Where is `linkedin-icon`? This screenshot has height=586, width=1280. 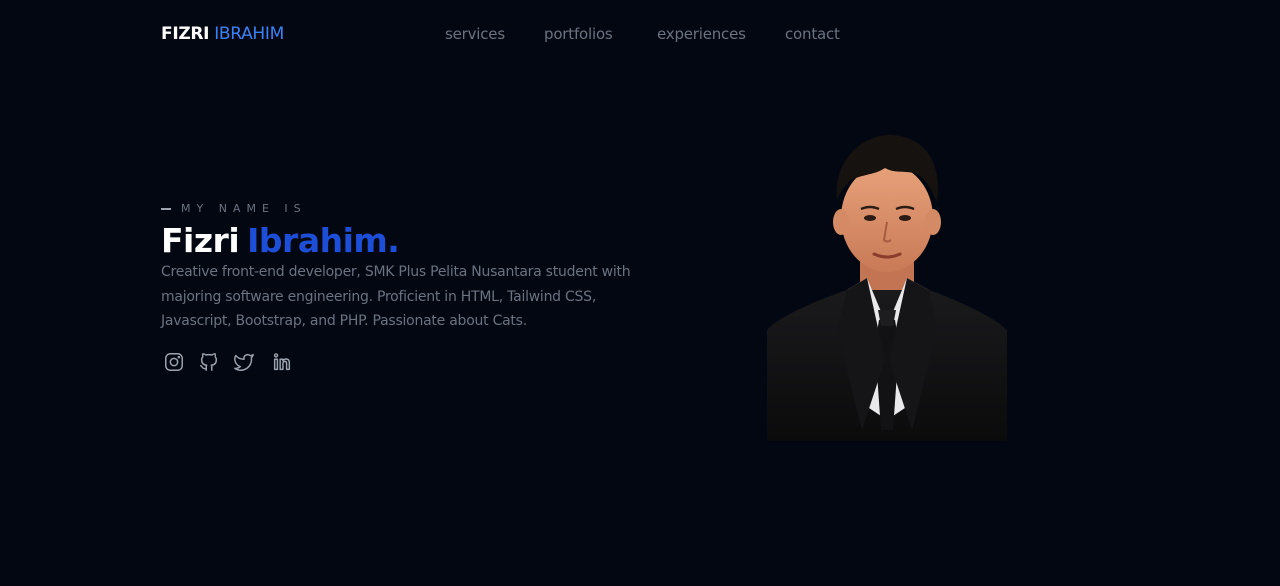 linkedin-icon is located at coordinates (282, 362).